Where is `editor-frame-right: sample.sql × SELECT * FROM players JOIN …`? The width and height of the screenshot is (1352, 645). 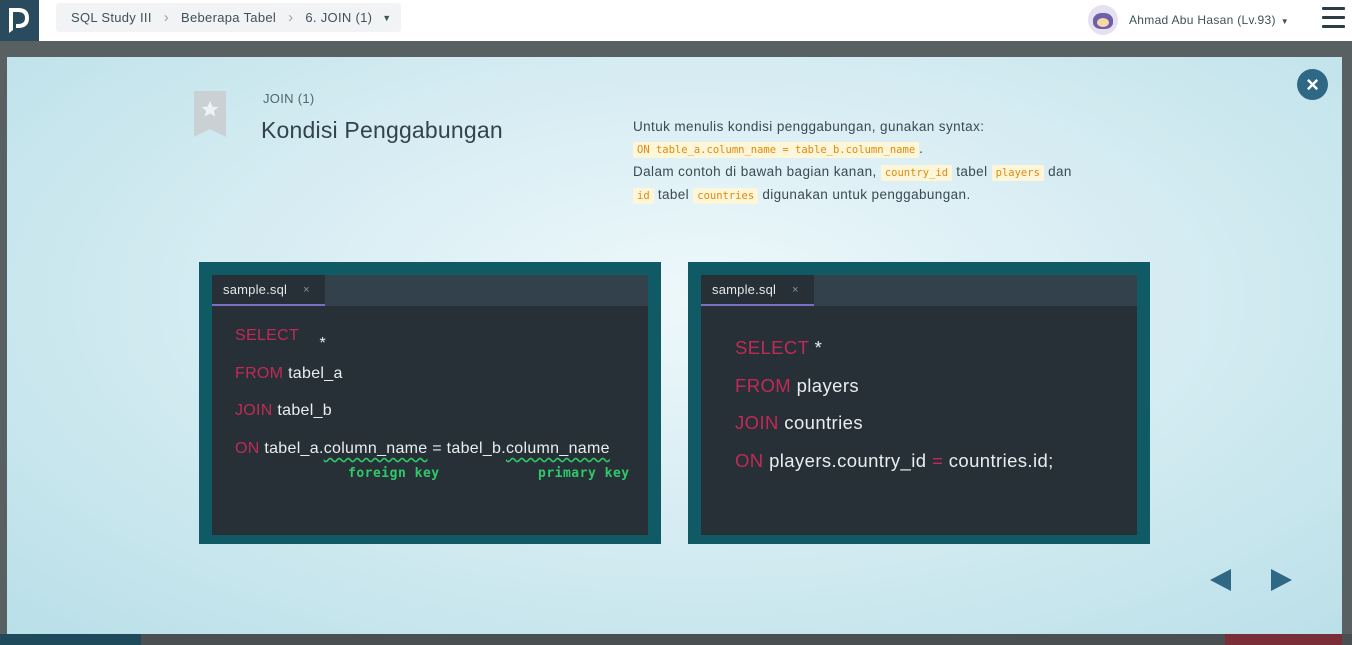 editor-frame-right: sample.sql × SELECT * FROM players JOIN … is located at coordinates (919, 403).